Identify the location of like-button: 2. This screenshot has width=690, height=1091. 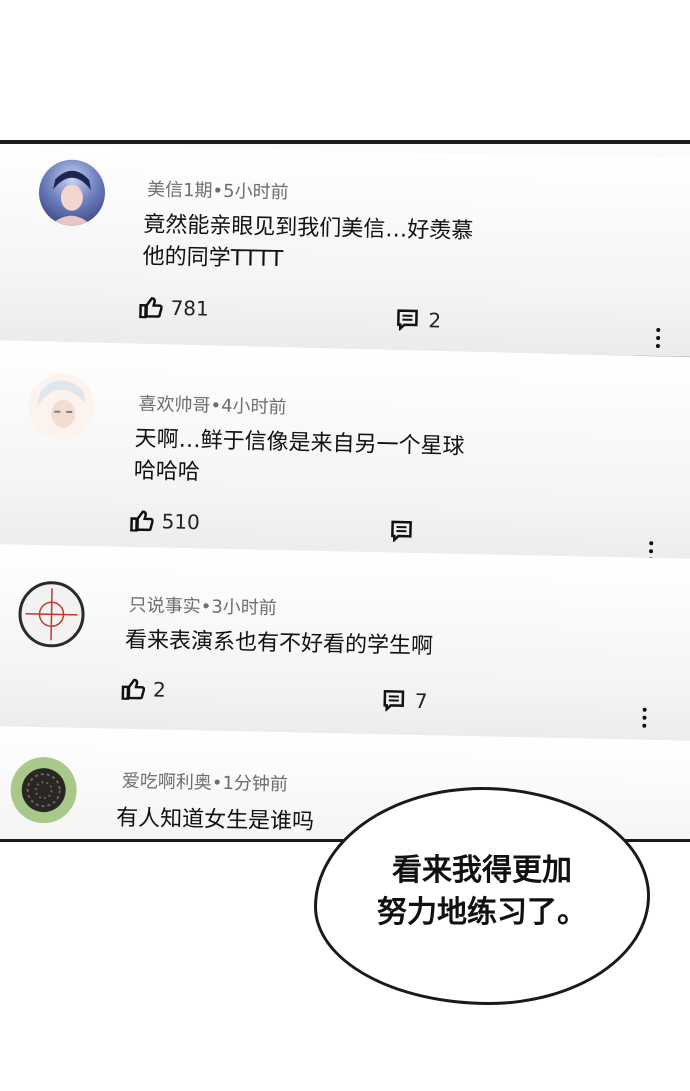
(143, 689).